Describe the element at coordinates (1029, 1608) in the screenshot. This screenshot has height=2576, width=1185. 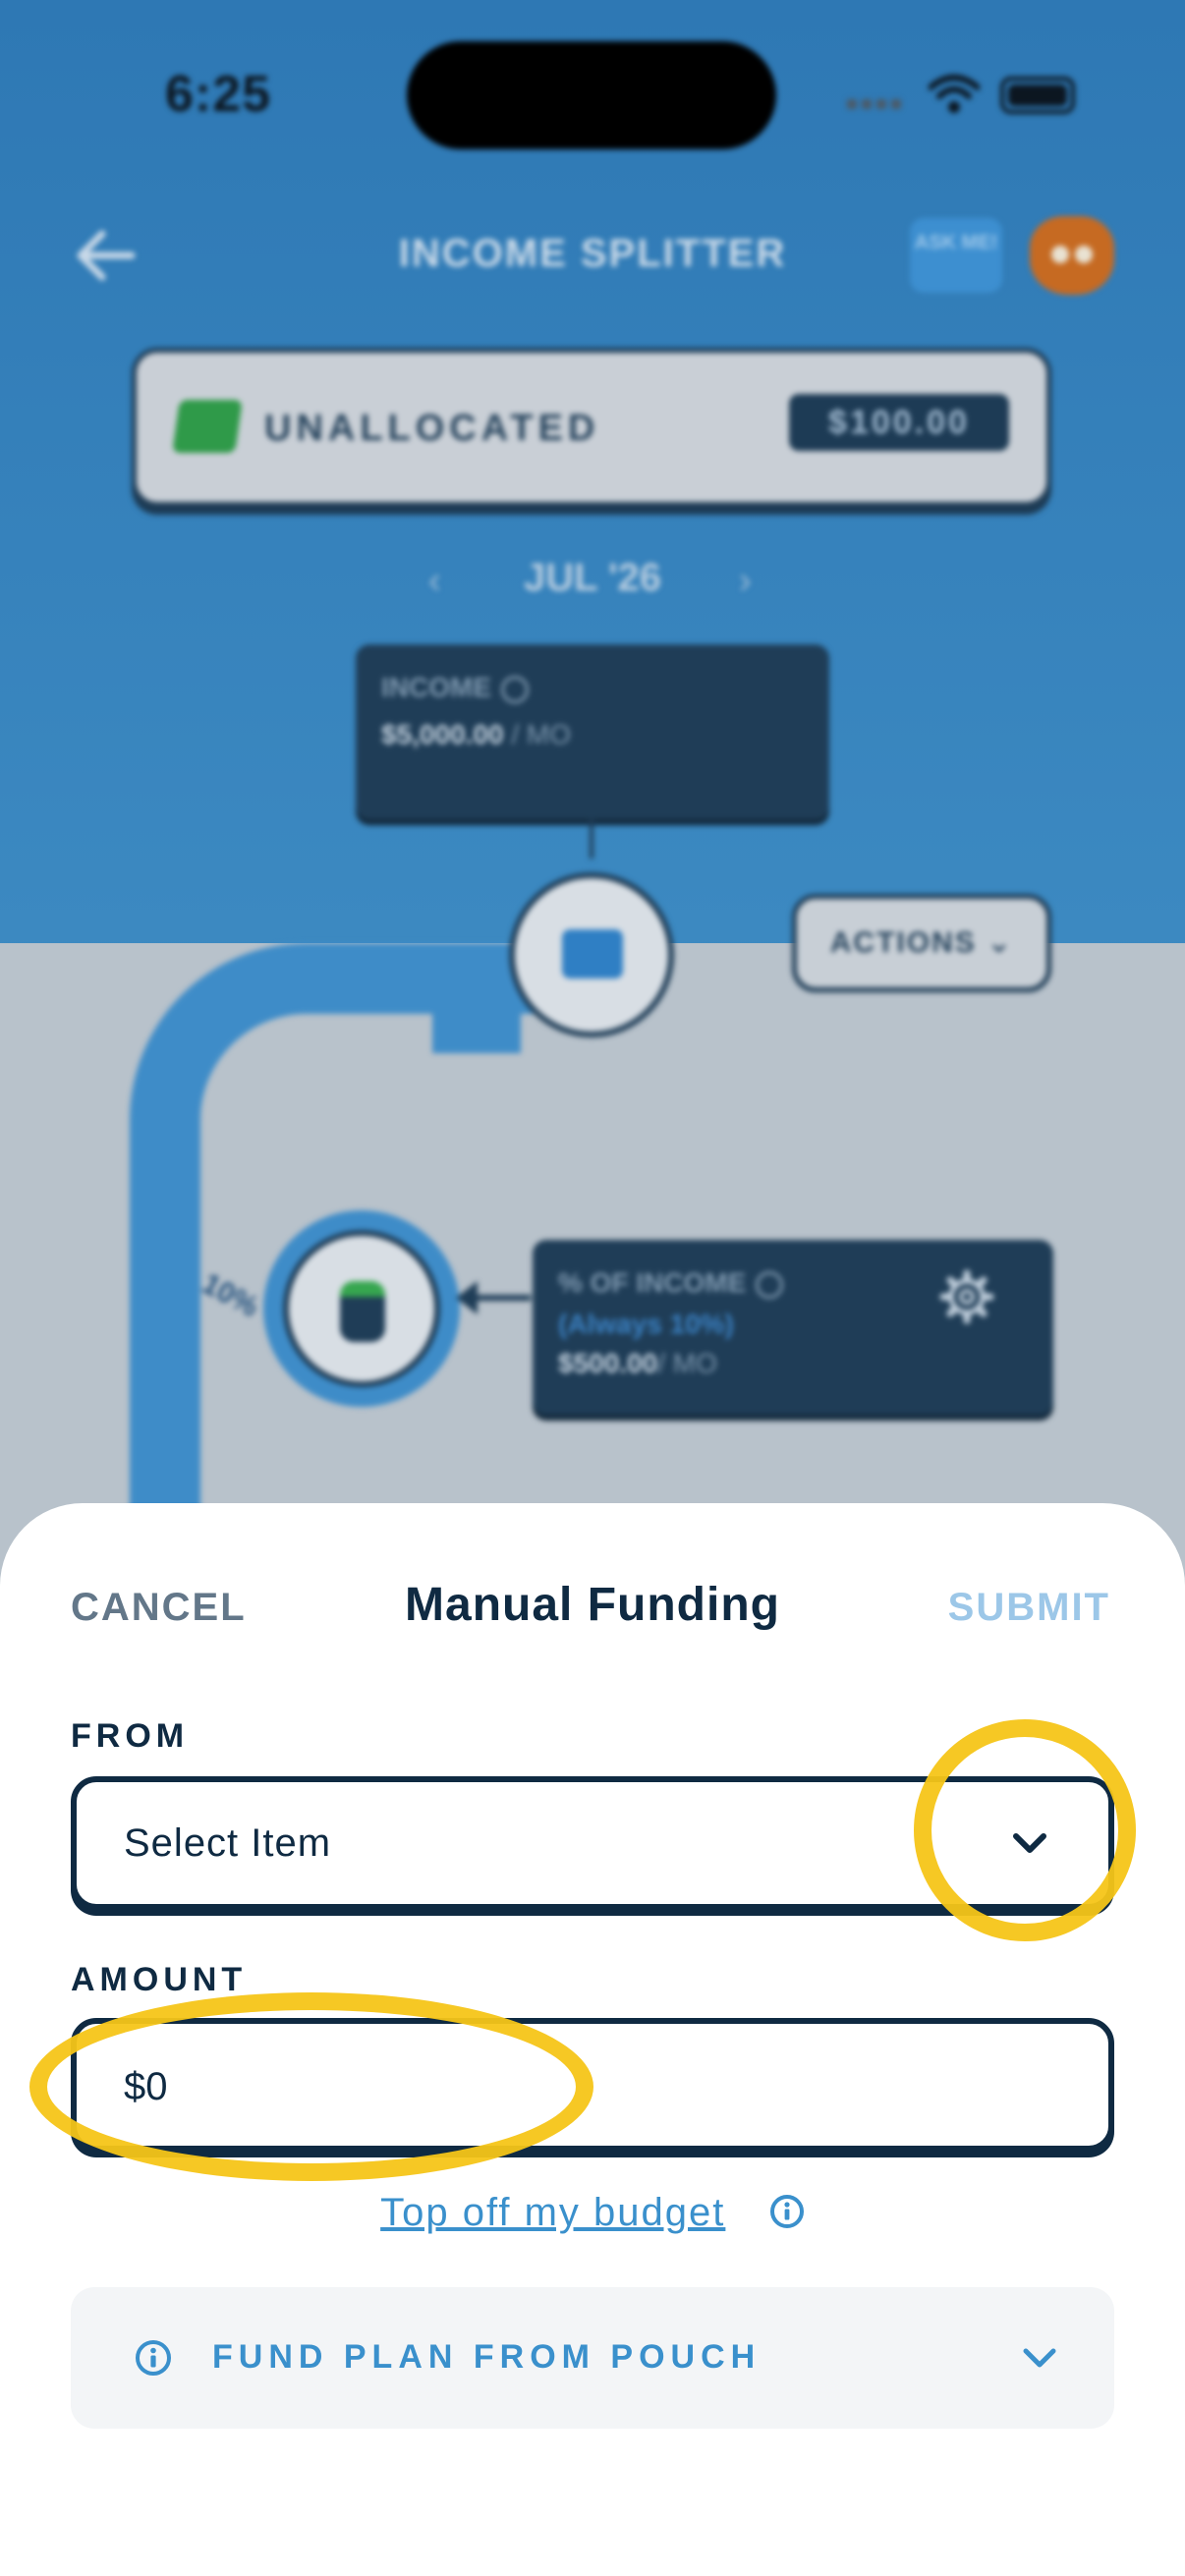
I see `submit-button: SUBMIT` at that location.